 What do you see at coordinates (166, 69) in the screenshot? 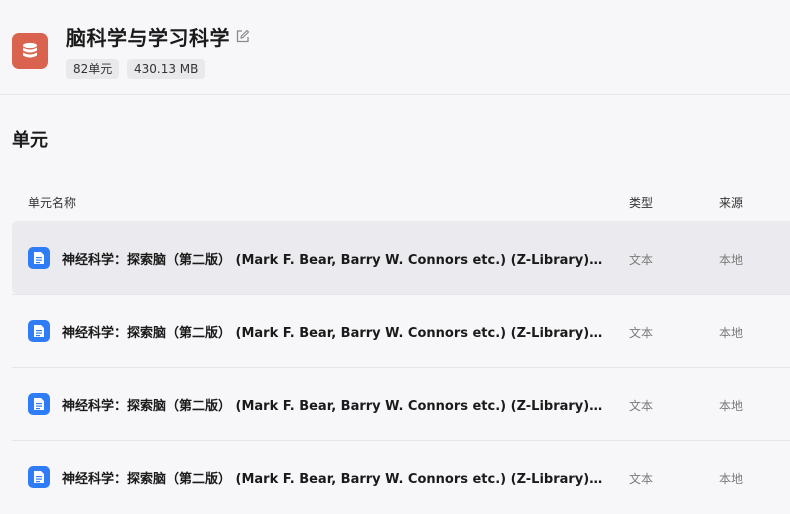
I see `size-badge: 430.13 MB` at bounding box center [166, 69].